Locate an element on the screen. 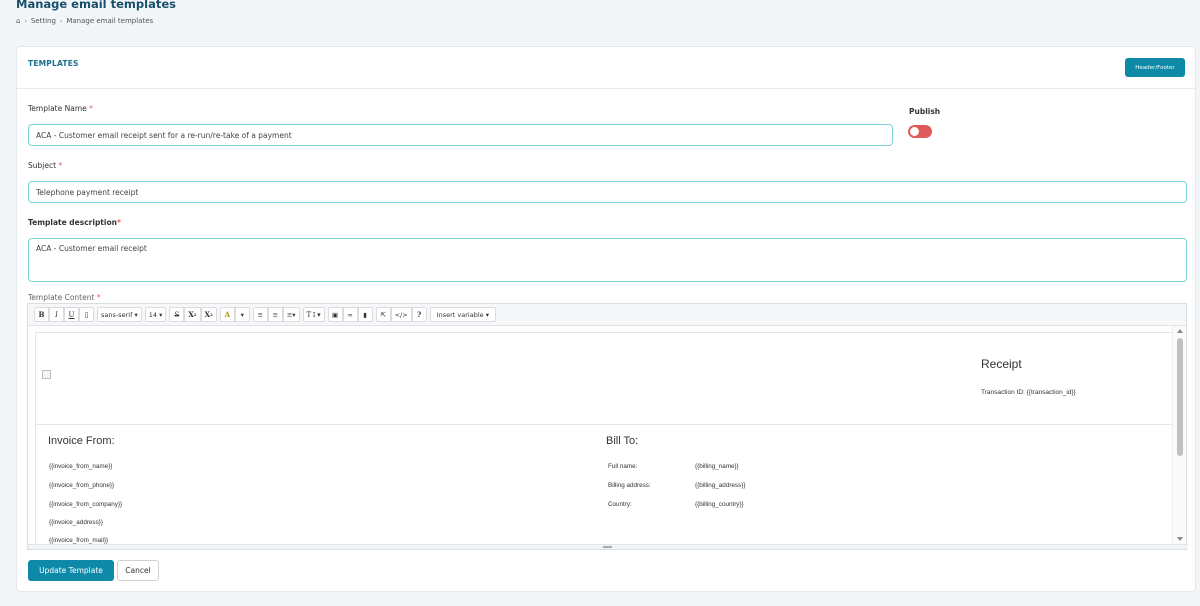 The image size is (1200, 606). publish-toggle is located at coordinates (920, 131).